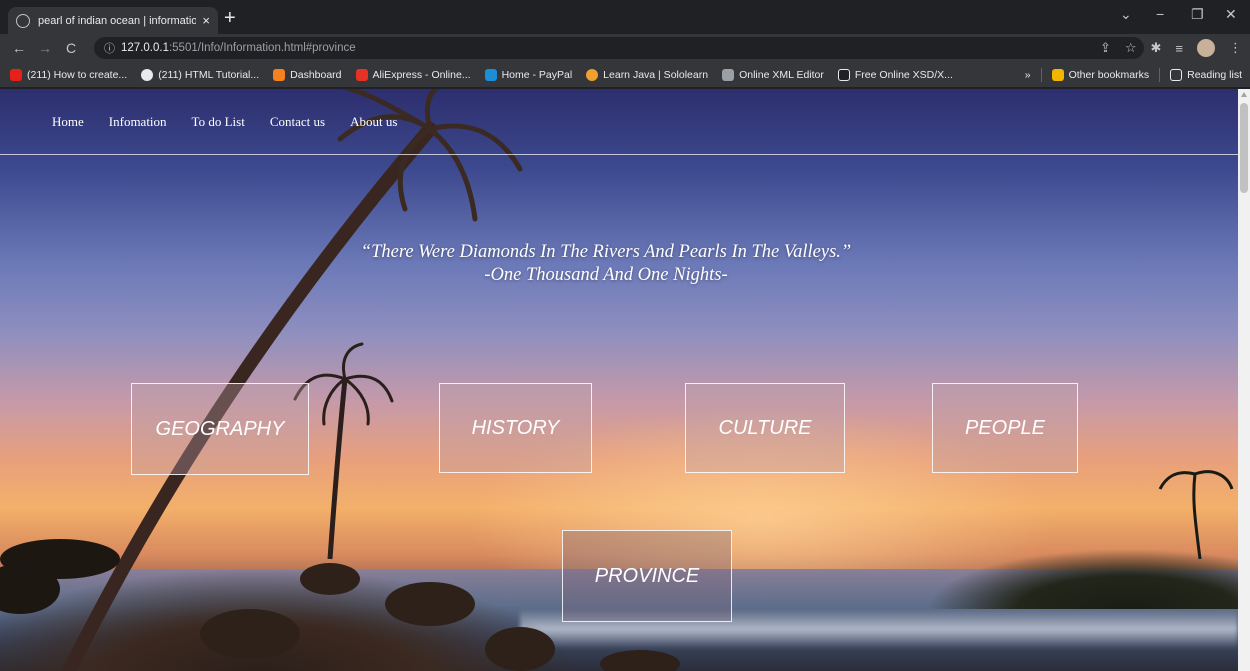  What do you see at coordinates (109, 48) in the screenshot?
I see `site-info-icon: ⓘ` at bounding box center [109, 48].